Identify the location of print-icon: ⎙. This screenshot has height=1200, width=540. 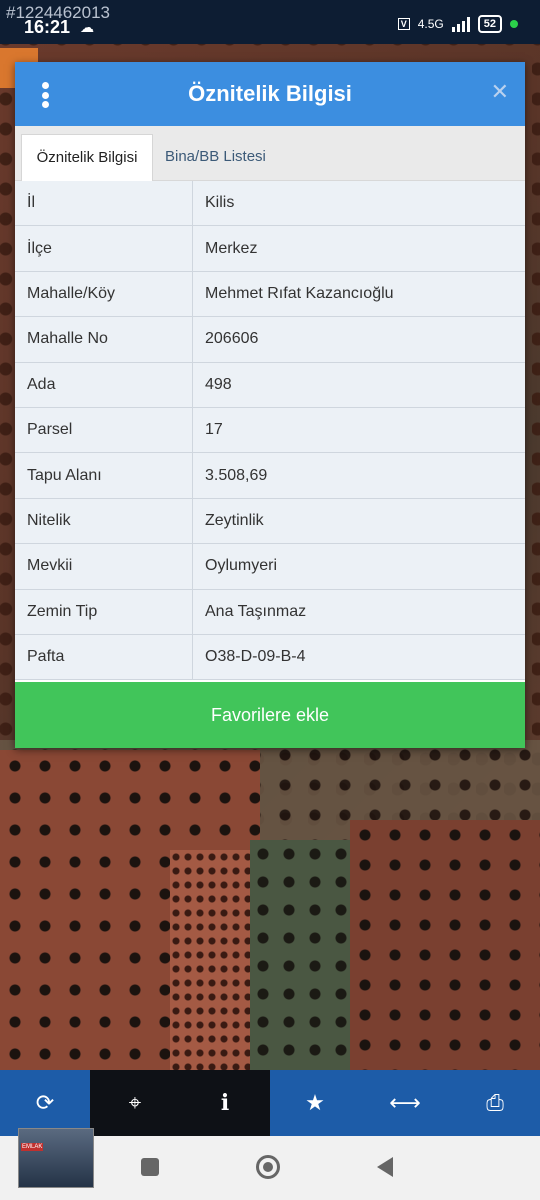
(495, 1103).